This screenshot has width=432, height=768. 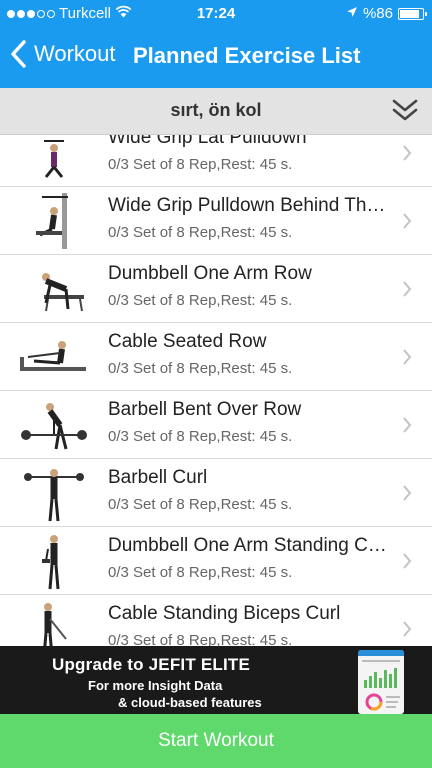 I want to click on exercise-name: Barbell Bent Over Row, so click(x=205, y=409).